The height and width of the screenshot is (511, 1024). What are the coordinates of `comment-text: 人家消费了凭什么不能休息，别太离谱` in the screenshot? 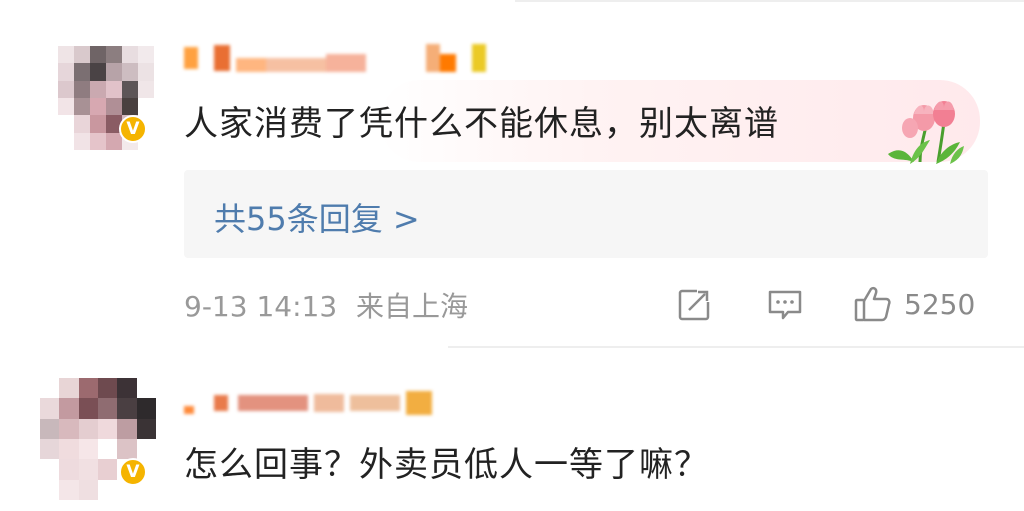 It's located at (481, 124).